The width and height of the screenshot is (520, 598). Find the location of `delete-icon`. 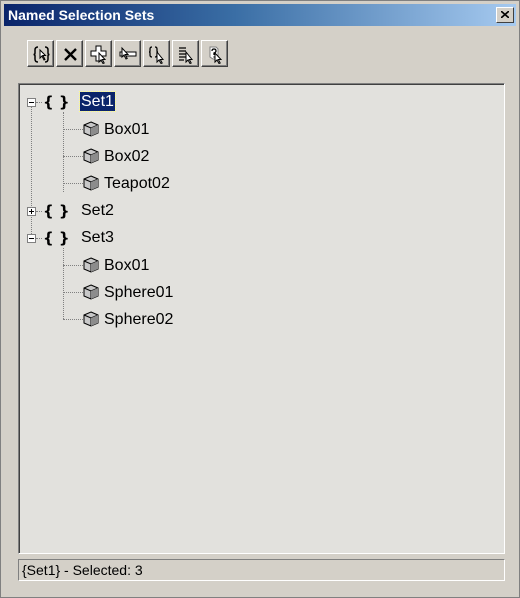

delete-icon is located at coordinates (70, 54).